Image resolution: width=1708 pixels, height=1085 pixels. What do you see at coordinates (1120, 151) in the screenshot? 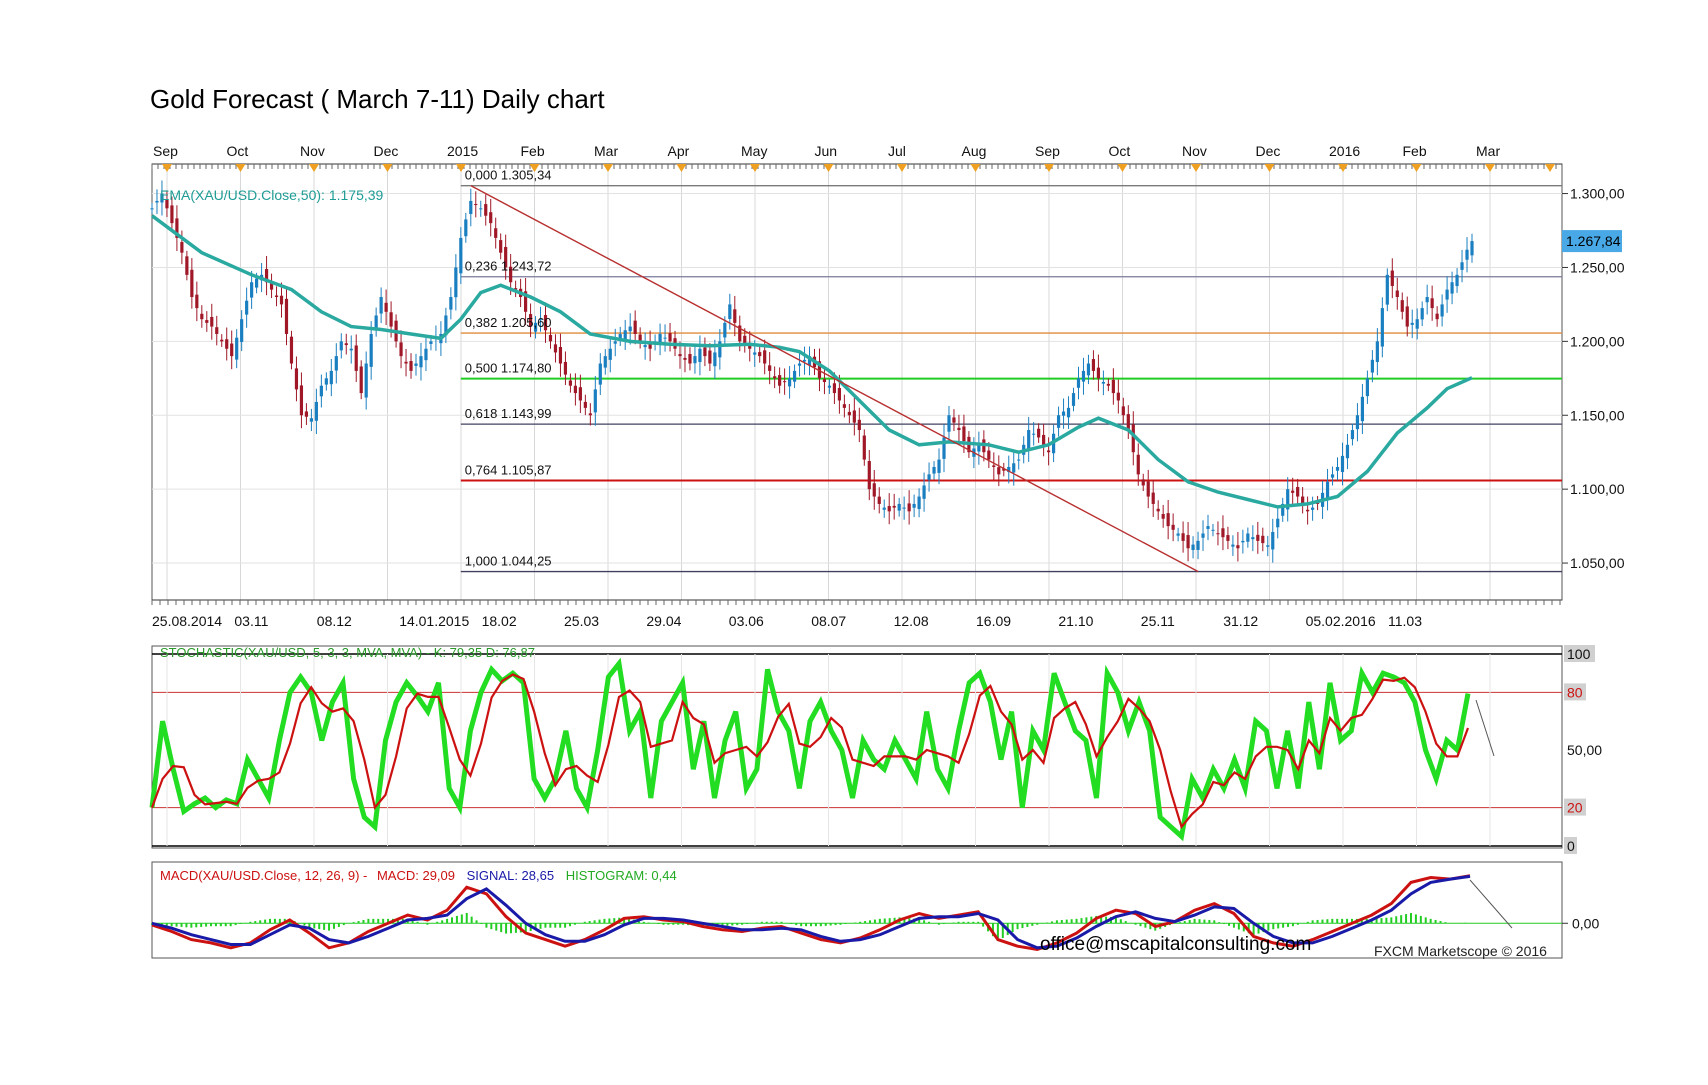
I see `month-label: Oct` at bounding box center [1120, 151].